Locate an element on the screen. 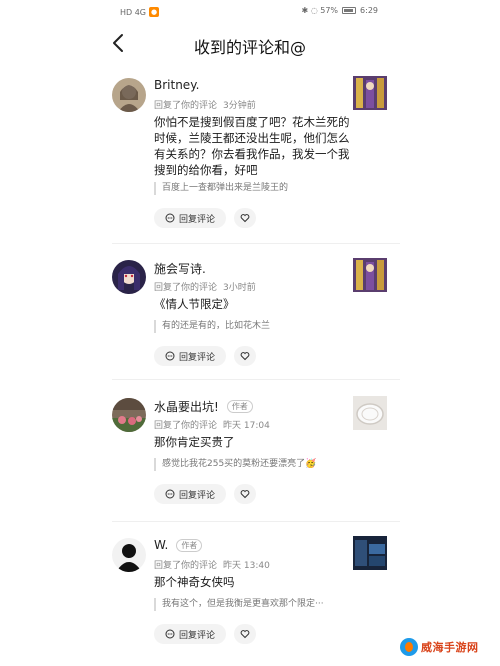 The image size is (500, 666). watermark-logo-icon is located at coordinates (409, 647).